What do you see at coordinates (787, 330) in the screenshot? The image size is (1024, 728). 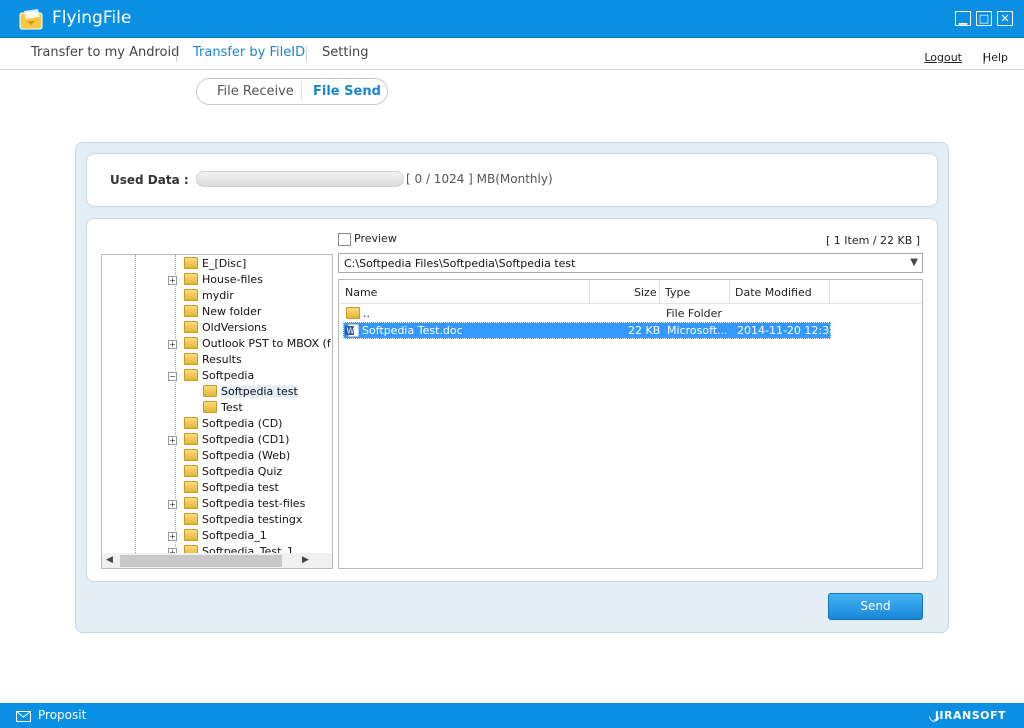 I see `file-date-modified: 2014-11-20 12:38` at bounding box center [787, 330].